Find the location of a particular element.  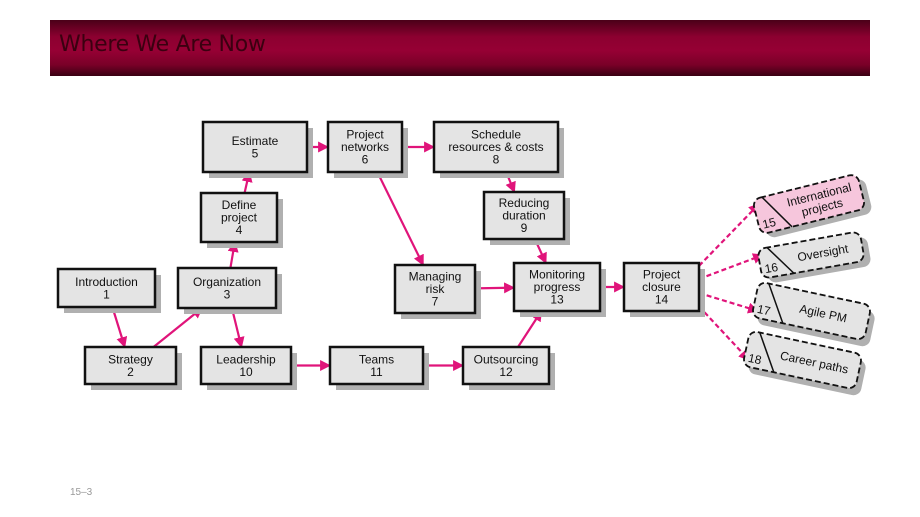

node-label: 10 is located at coordinates (246, 372).